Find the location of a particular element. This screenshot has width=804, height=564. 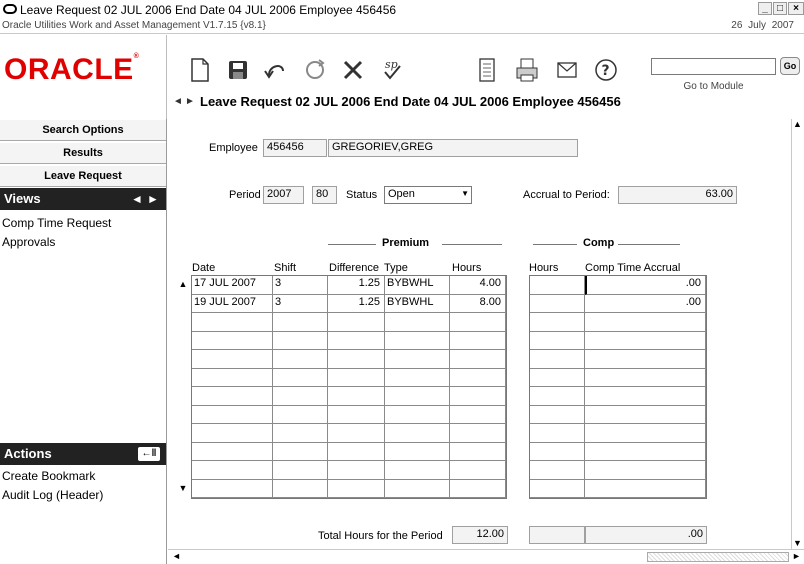

employee-id-field: 456456 is located at coordinates (295, 148).